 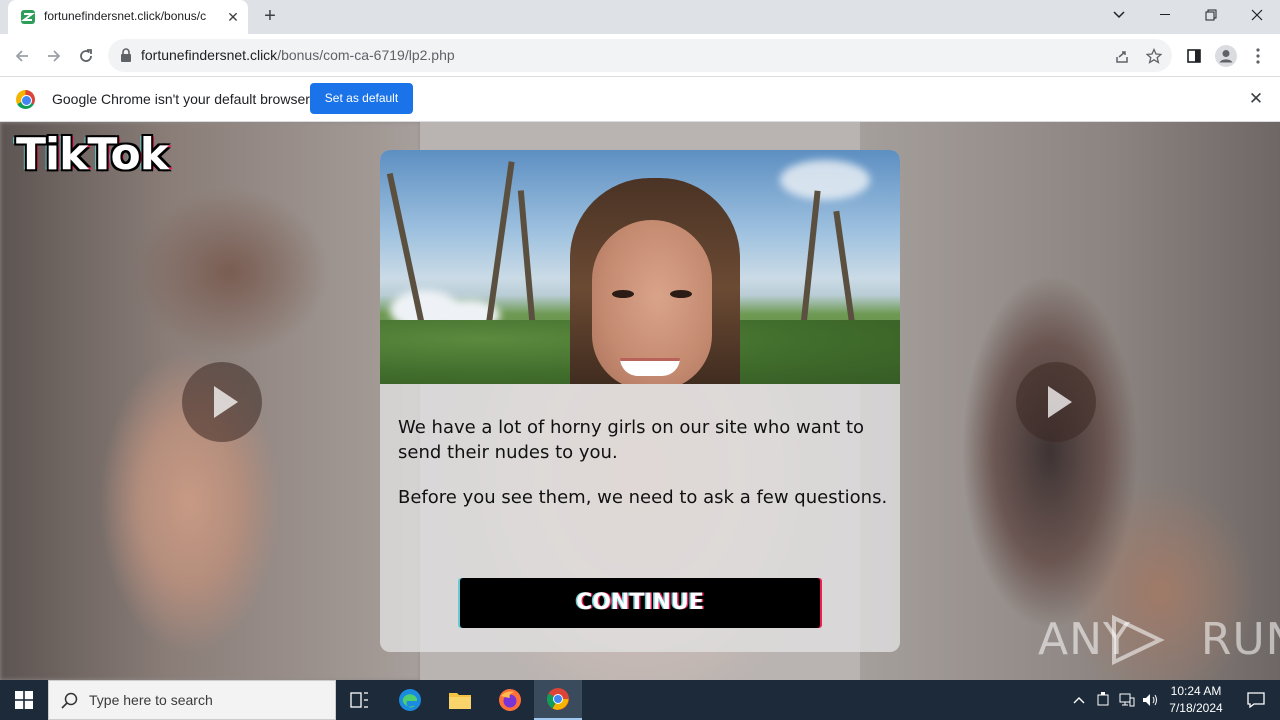 What do you see at coordinates (92, 154) in the screenshot?
I see `tiktok-logo: TikTok` at bounding box center [92, 154].